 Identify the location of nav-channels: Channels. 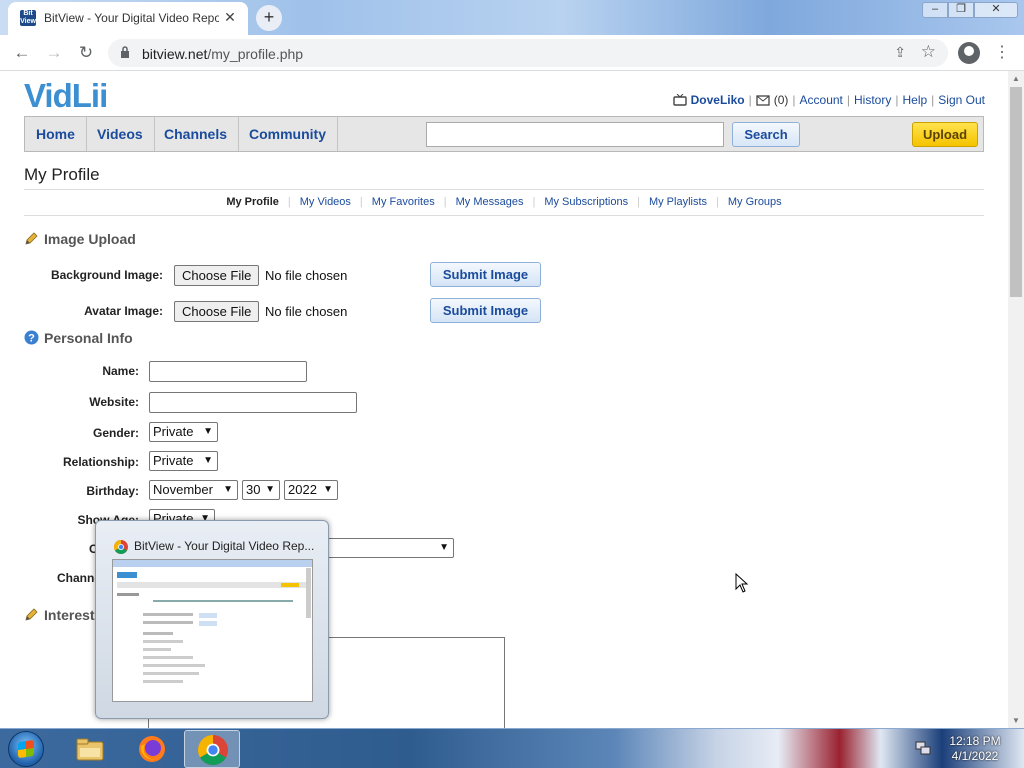
(196, 134).